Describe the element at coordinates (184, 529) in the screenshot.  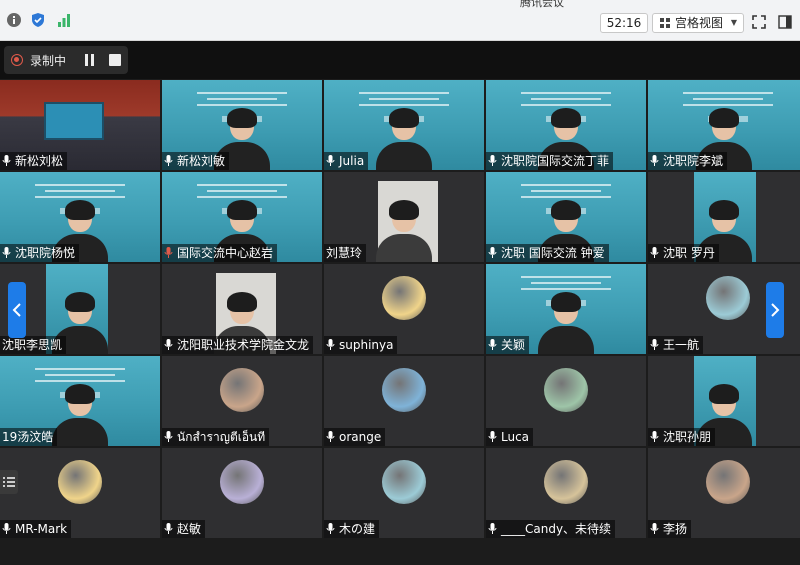
I see `participant-name: 赵敏` at that location.